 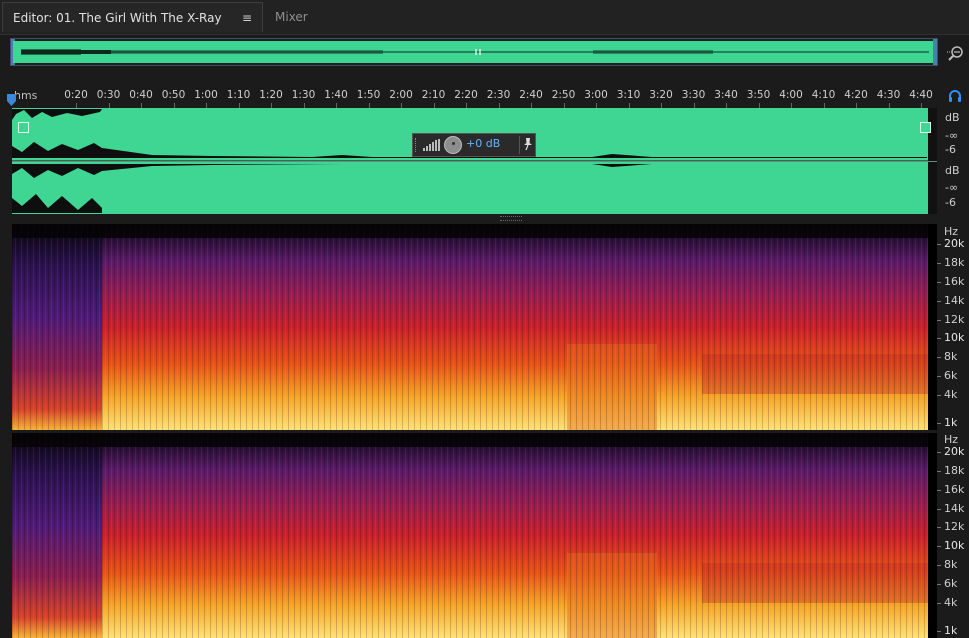 What do you see at coordinates (925, 127) in the screenshot?
I see `fade-out-handle` at bounding box center [925, 127].